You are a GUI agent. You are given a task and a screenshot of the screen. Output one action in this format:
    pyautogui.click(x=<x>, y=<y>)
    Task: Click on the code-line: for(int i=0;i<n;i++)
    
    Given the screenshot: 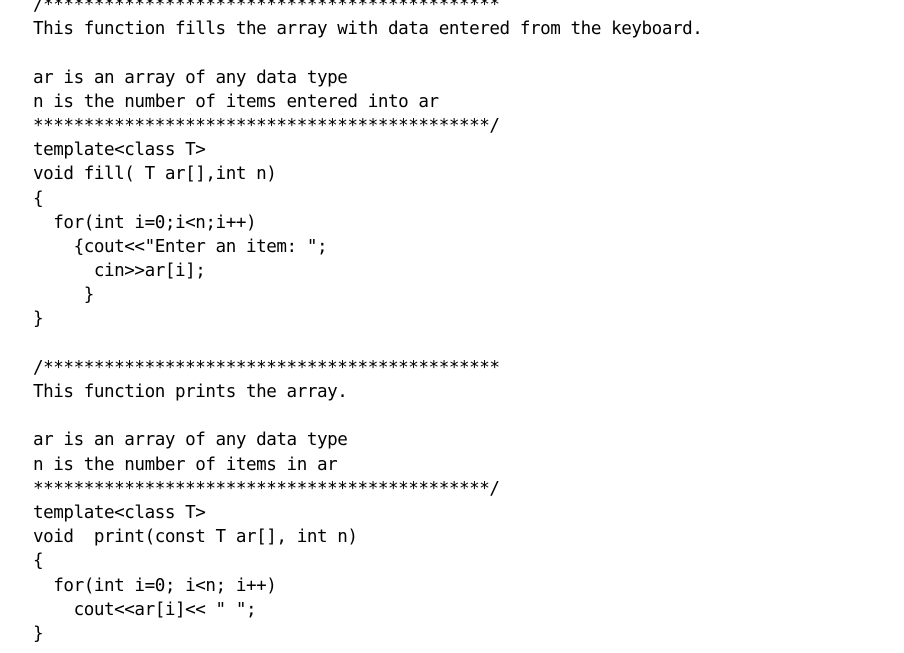 What is the action you would take?
    pyautogui.click(x=145, y=222)
    